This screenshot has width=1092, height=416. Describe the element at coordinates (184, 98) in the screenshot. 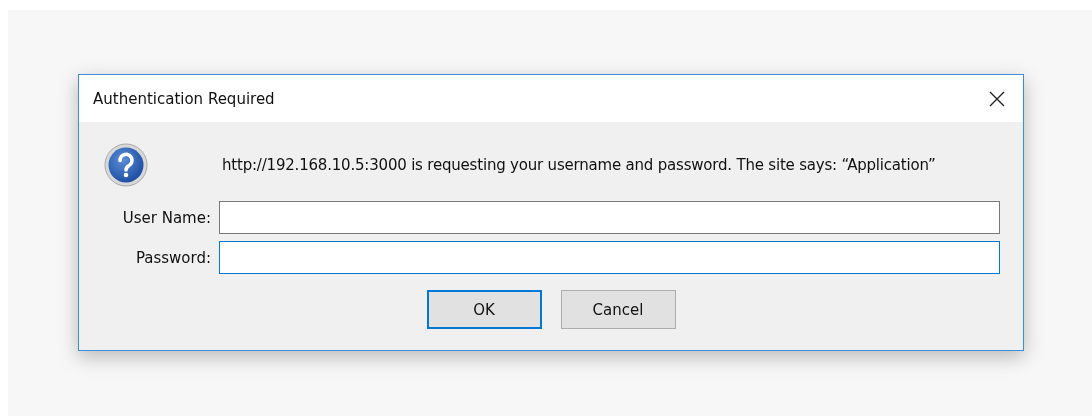

I see `window-title: Authentication Required` at that location.